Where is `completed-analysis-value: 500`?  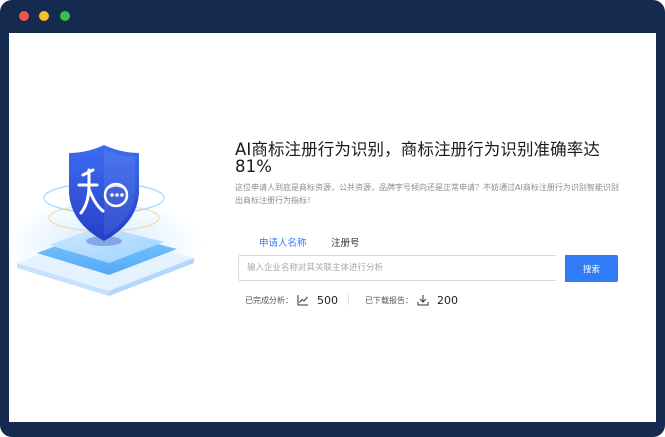 completed-analysis-value: 500 is located at coordinates (327, 300).